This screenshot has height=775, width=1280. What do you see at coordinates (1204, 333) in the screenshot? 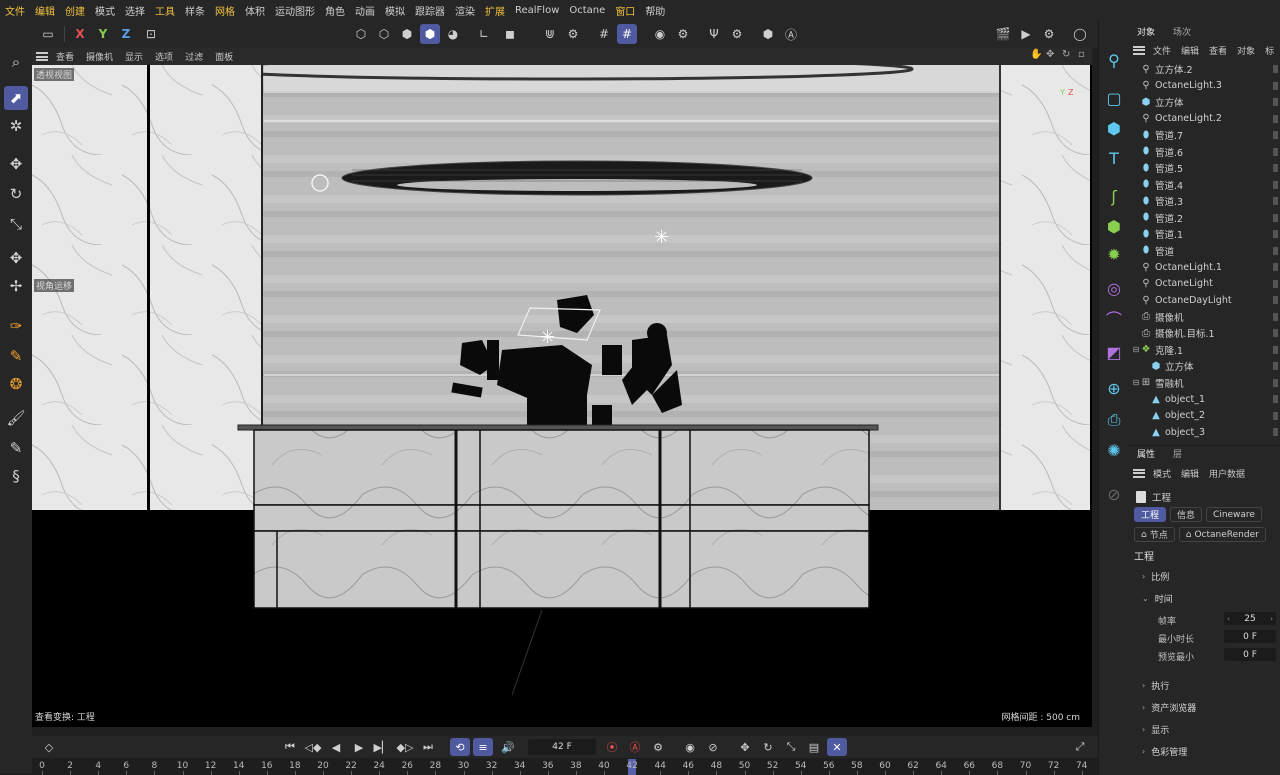
I see `object-row: ⎙ 摄像机.目标.1` at bounding box center [1204, 333].